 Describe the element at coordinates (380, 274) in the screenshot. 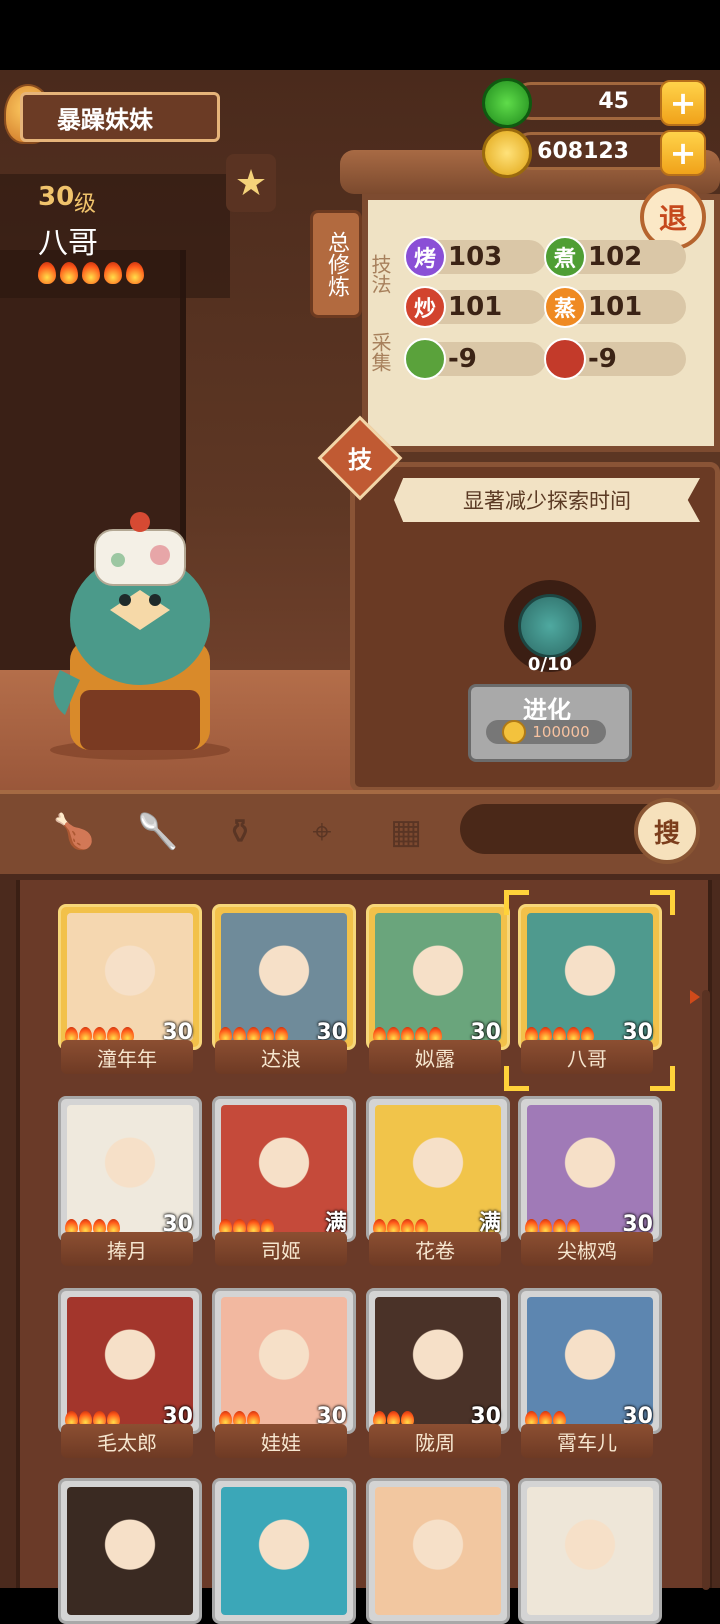

I see `technique-label: 技法` at that location.